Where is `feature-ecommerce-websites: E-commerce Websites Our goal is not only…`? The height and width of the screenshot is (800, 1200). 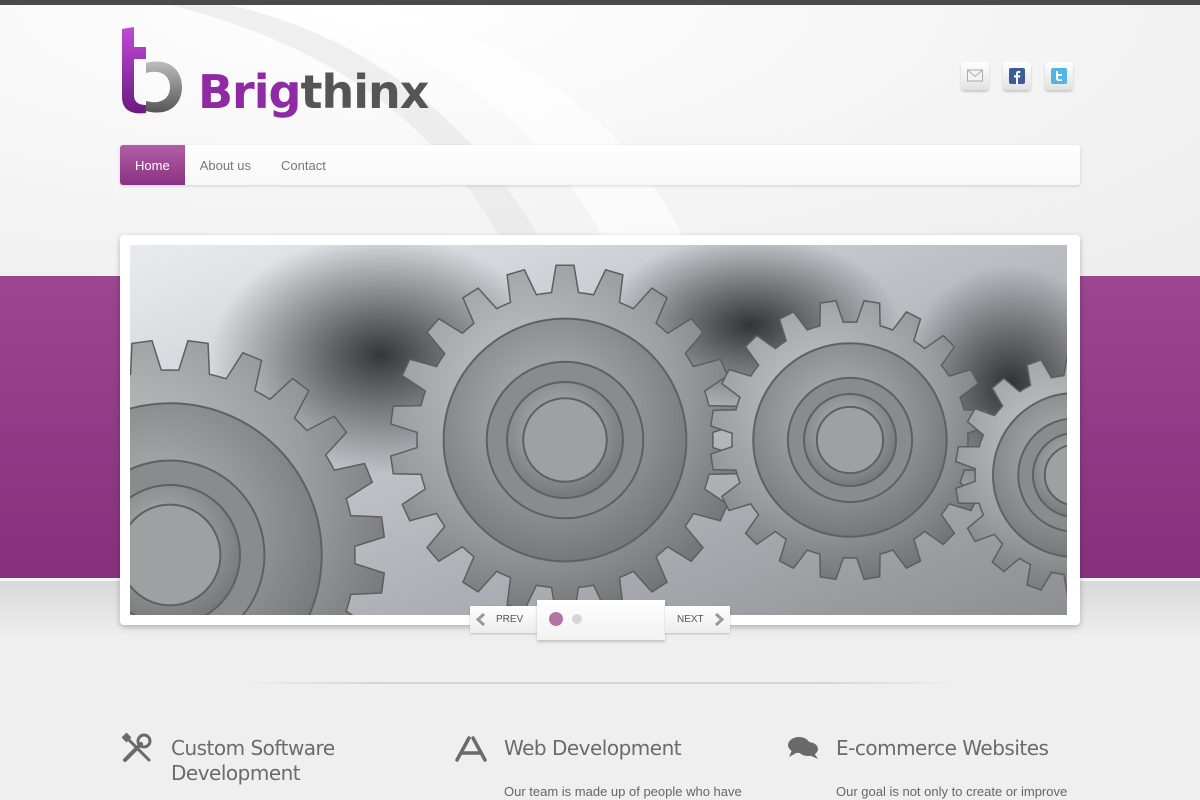
feature-ecommerce-websites: E-commerce Websites Our goal is not only… is located at coordinates (946, 766).